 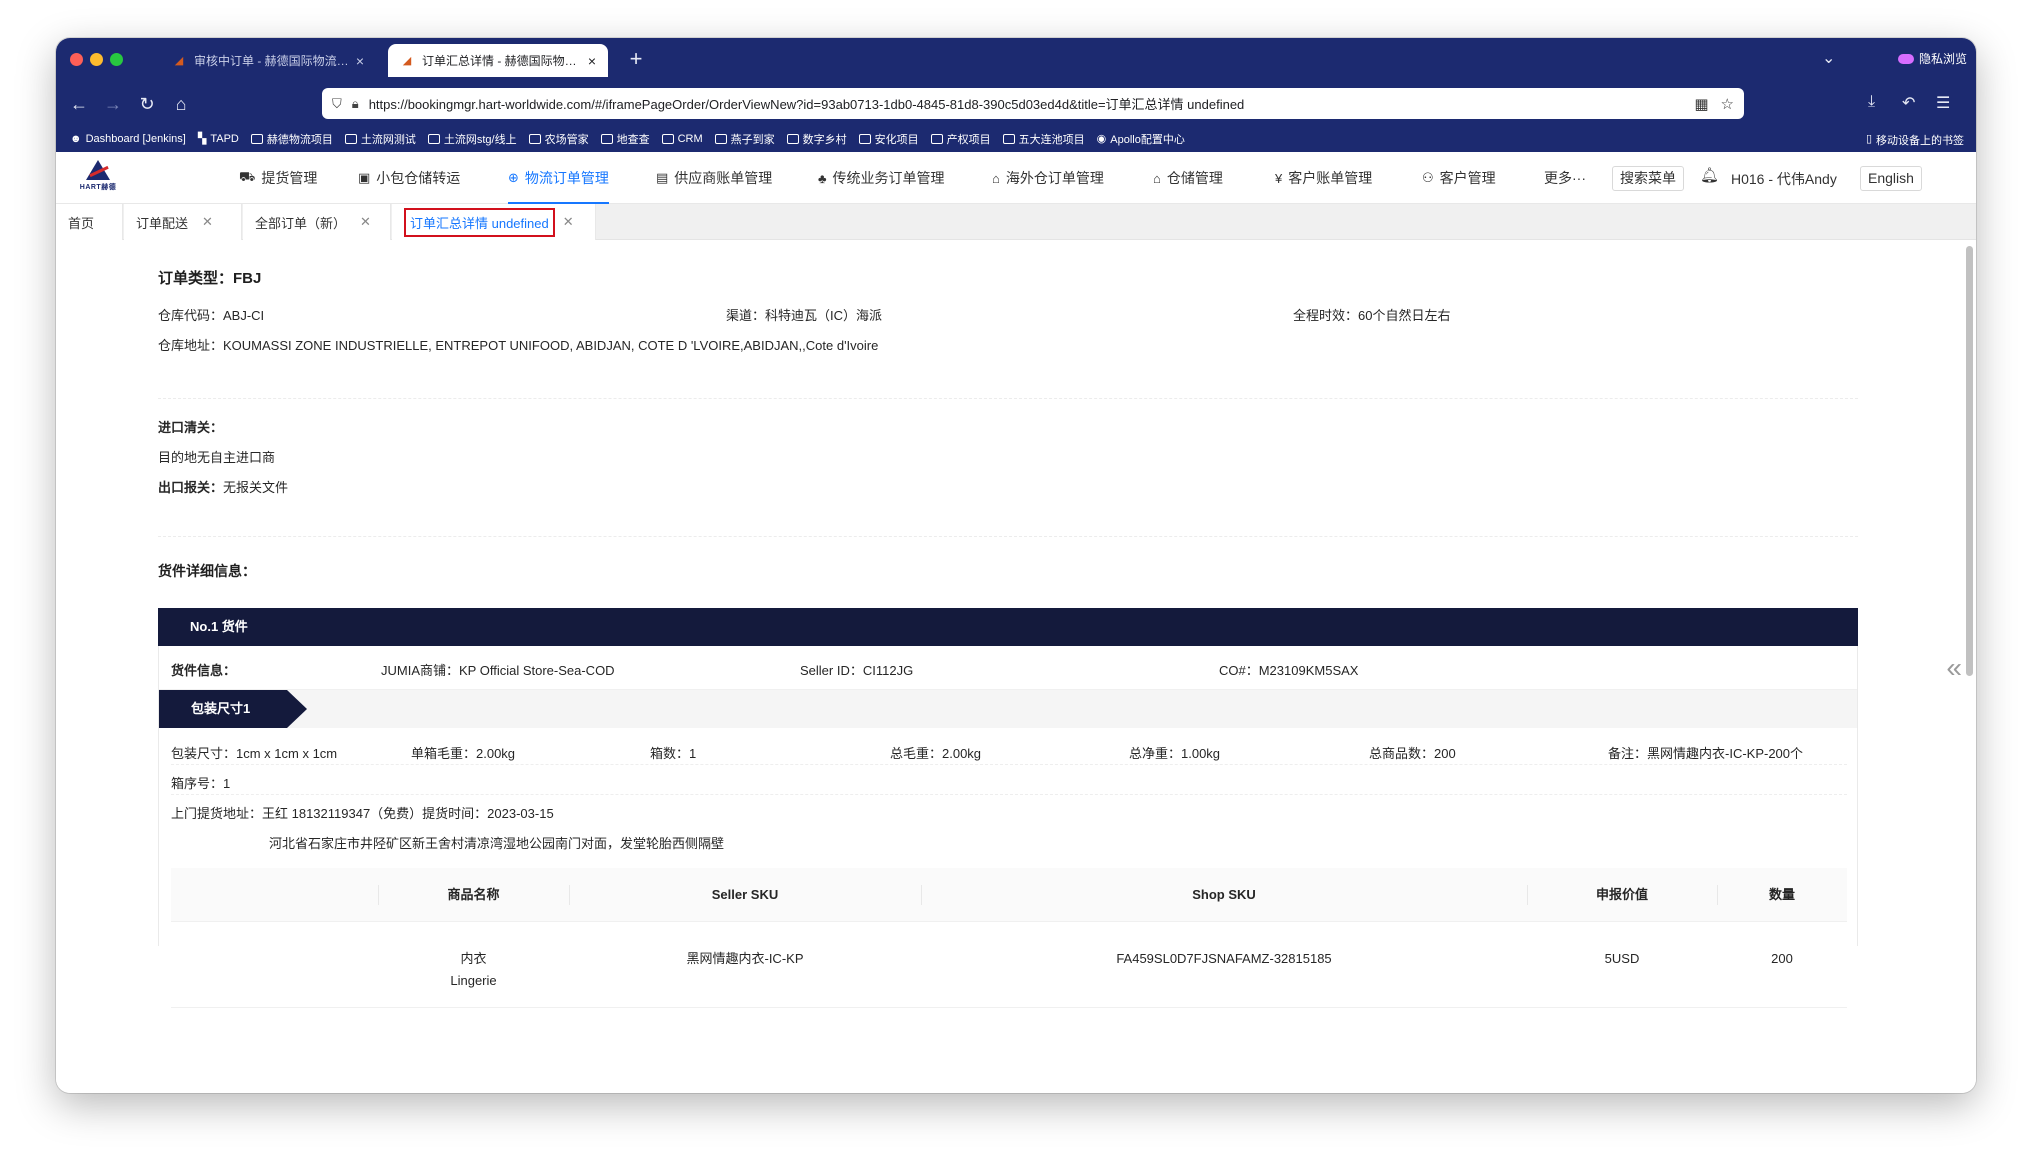 I want to click on browser-tab-order-detail: ◢ 订单汇总详情 - 赫德国际物流管理系统 ×, so click(x=498, y=60).